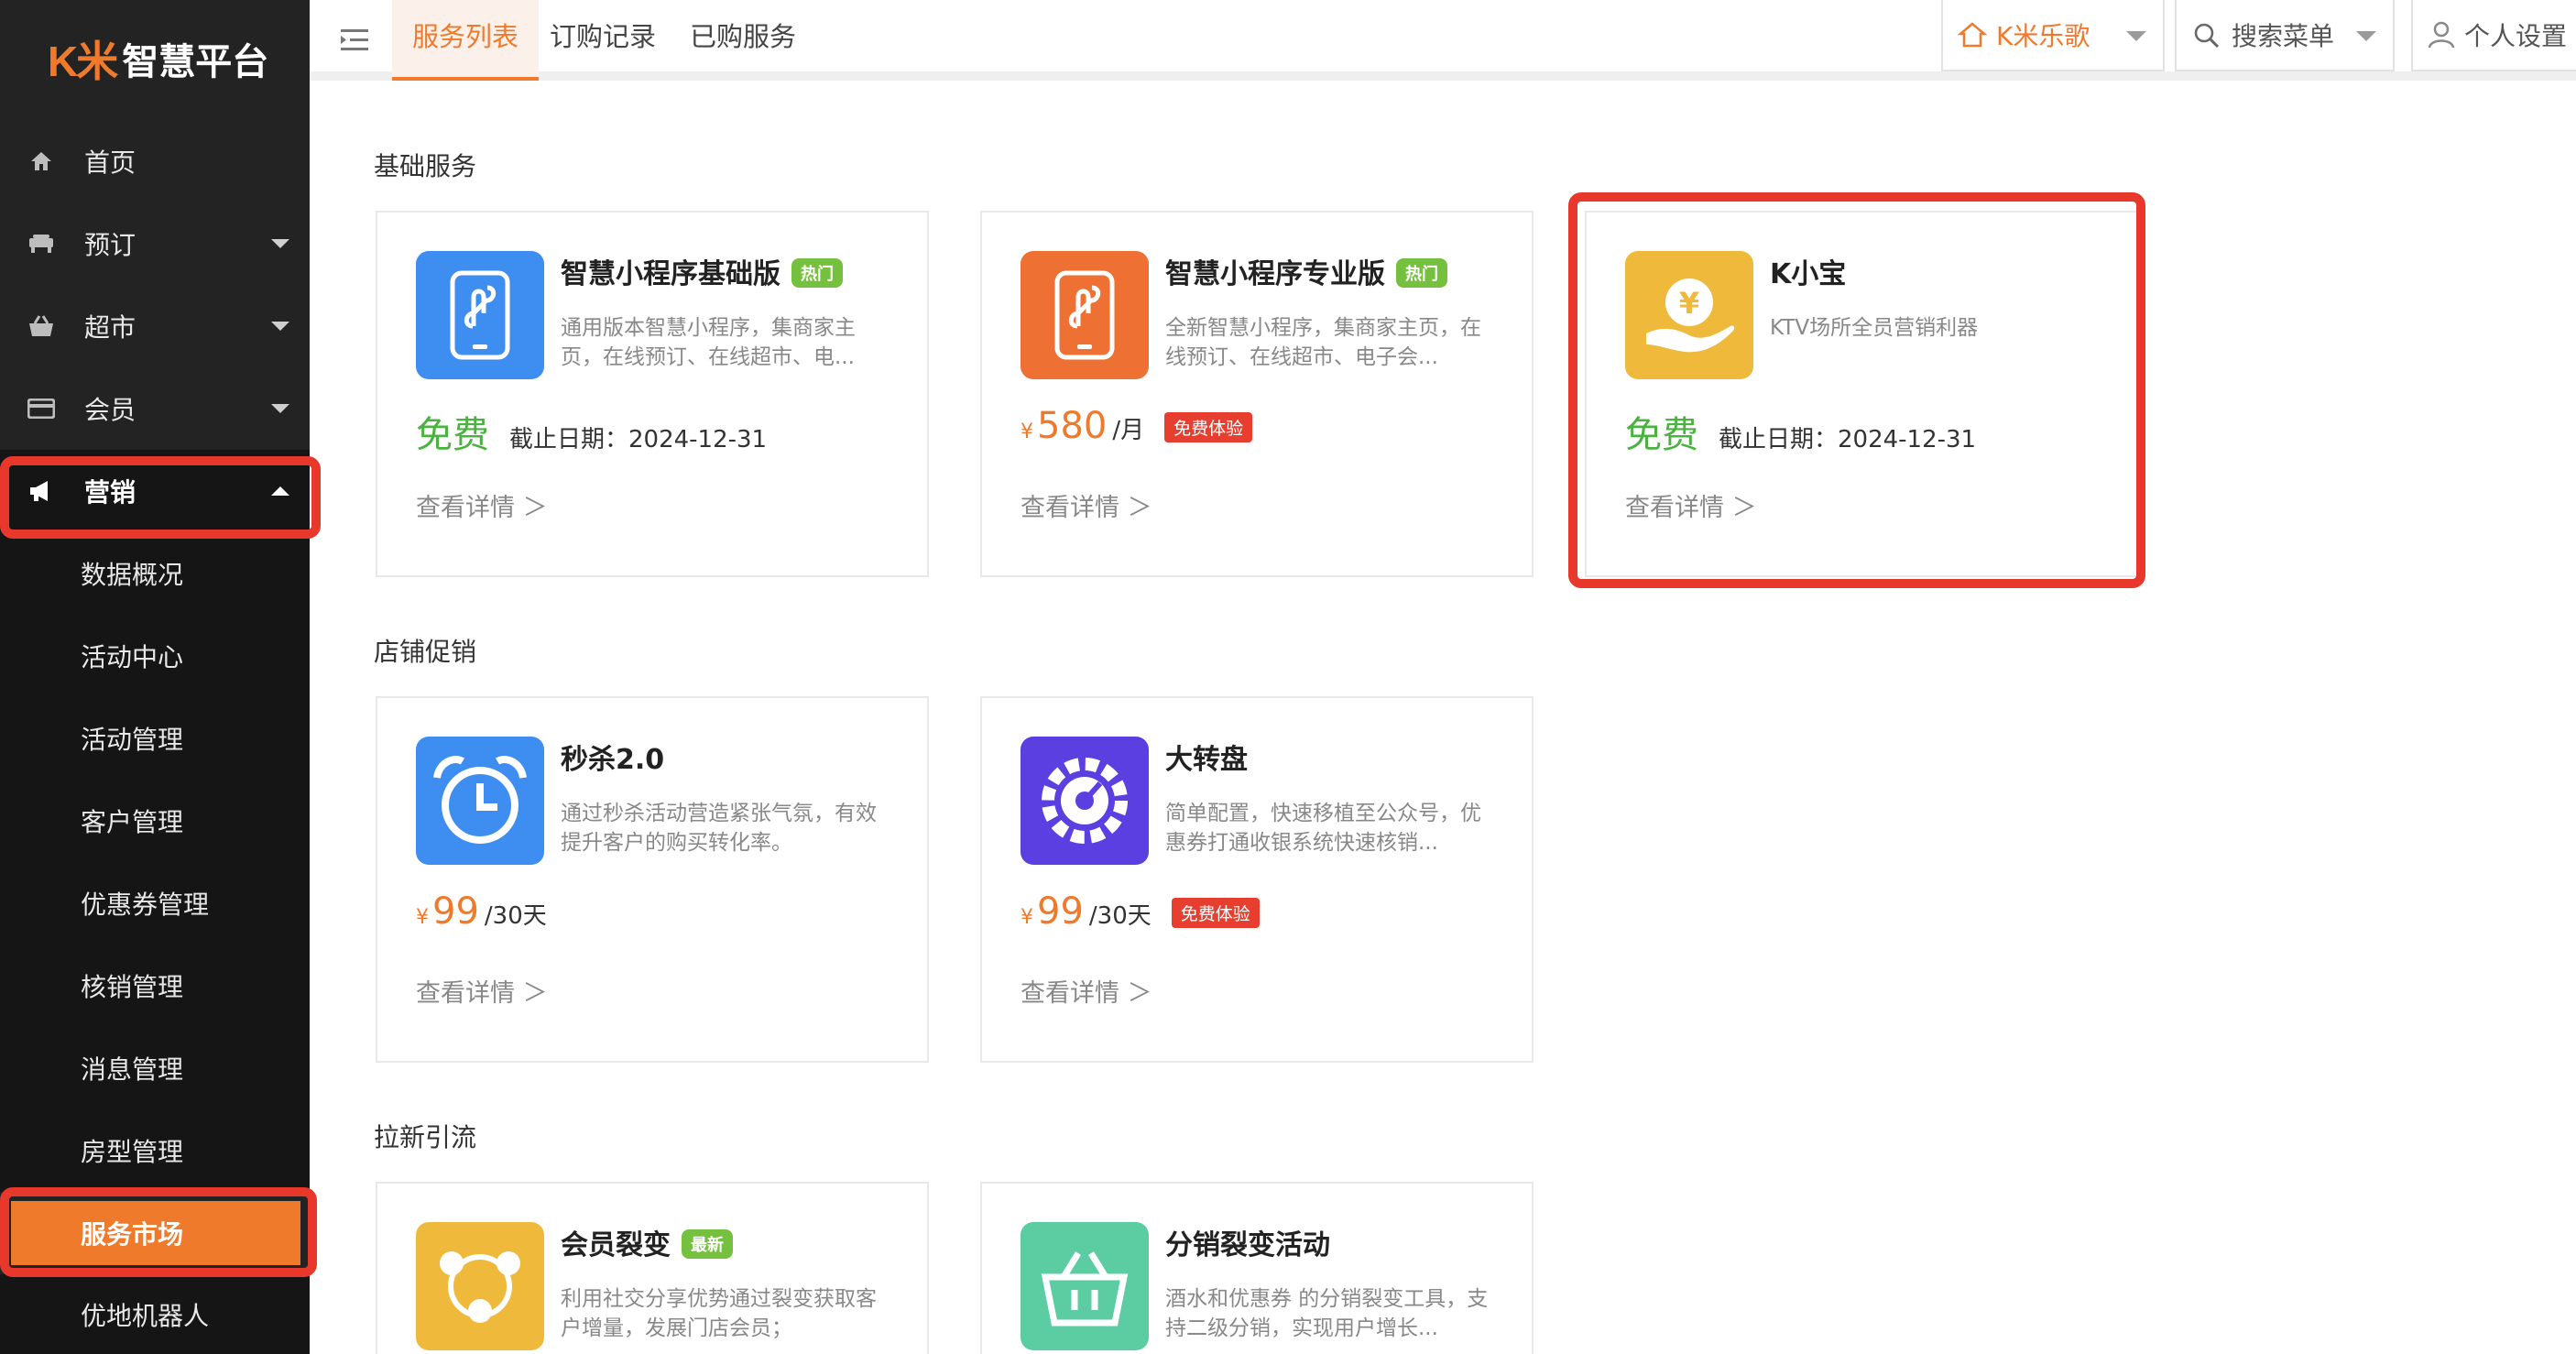 This screenshot has height=1354, width=2576. Describe the element at coordinates (155, 1068) in the screenshot. I see `sidebar-subitem-message-management: 消息管理` at that location.